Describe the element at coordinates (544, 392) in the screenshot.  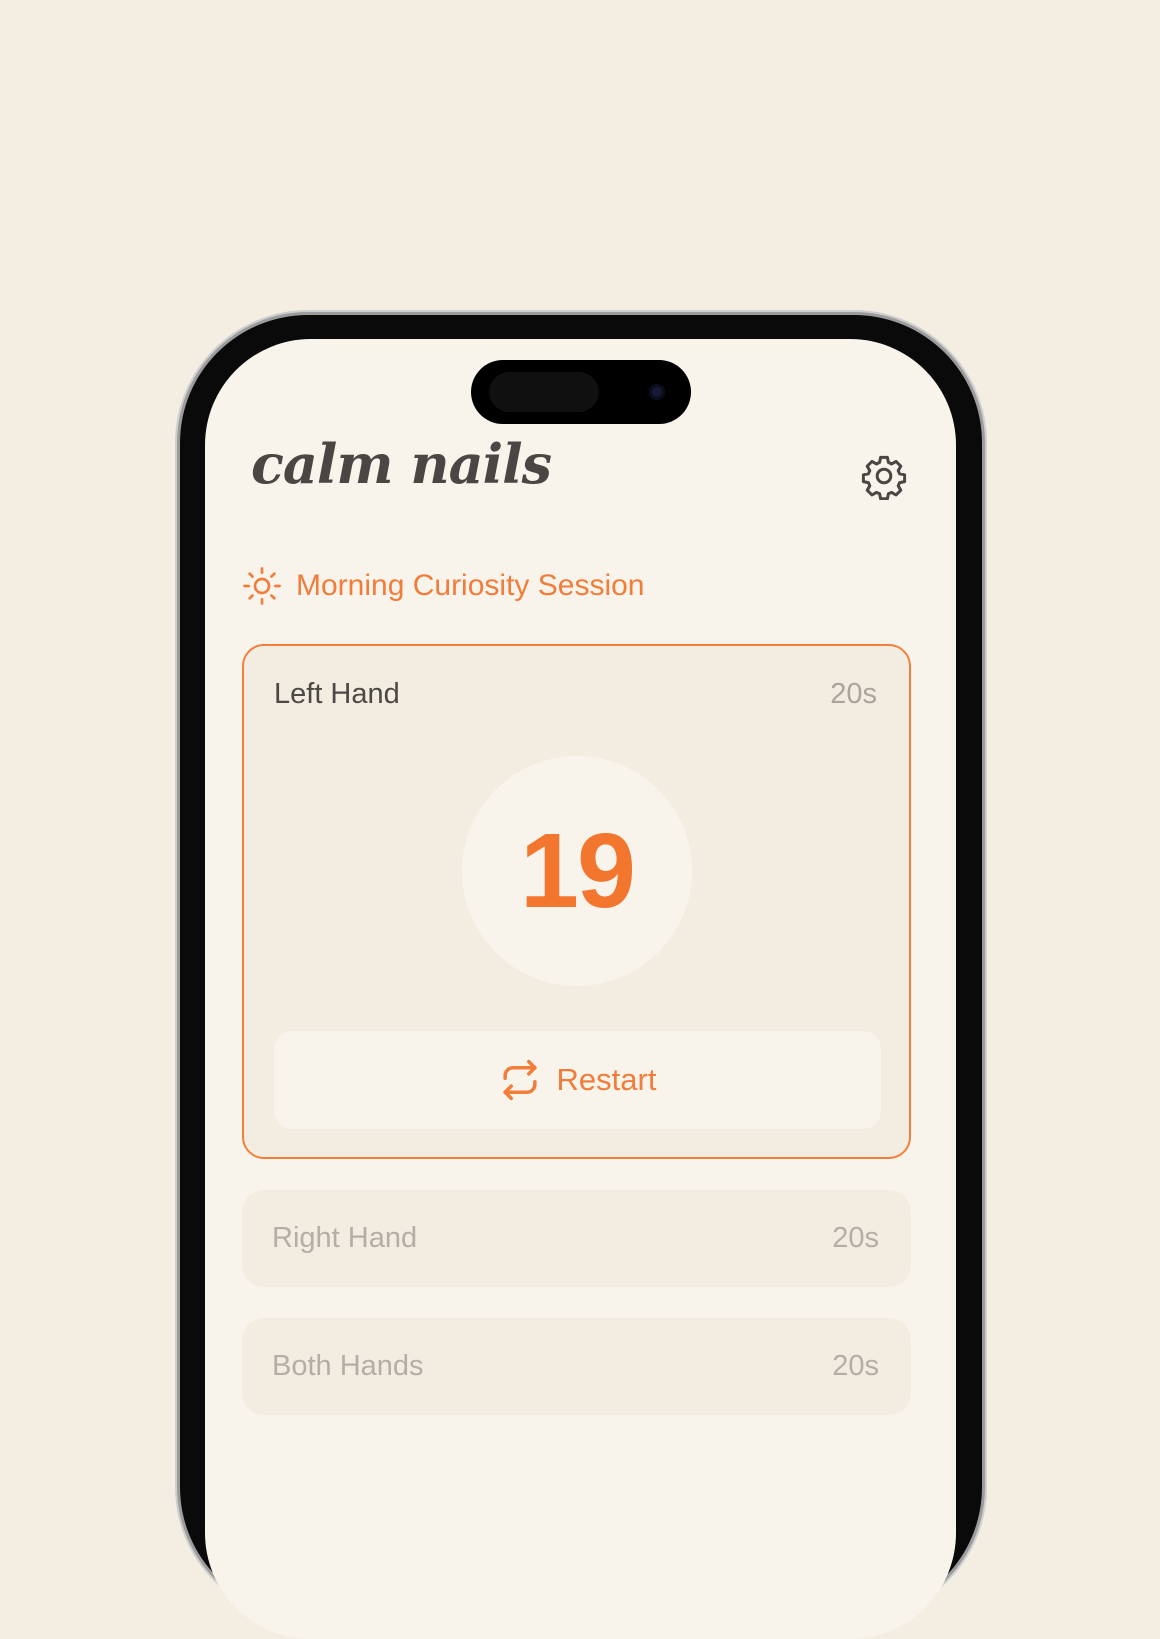
I see `island-sensor` at that location.